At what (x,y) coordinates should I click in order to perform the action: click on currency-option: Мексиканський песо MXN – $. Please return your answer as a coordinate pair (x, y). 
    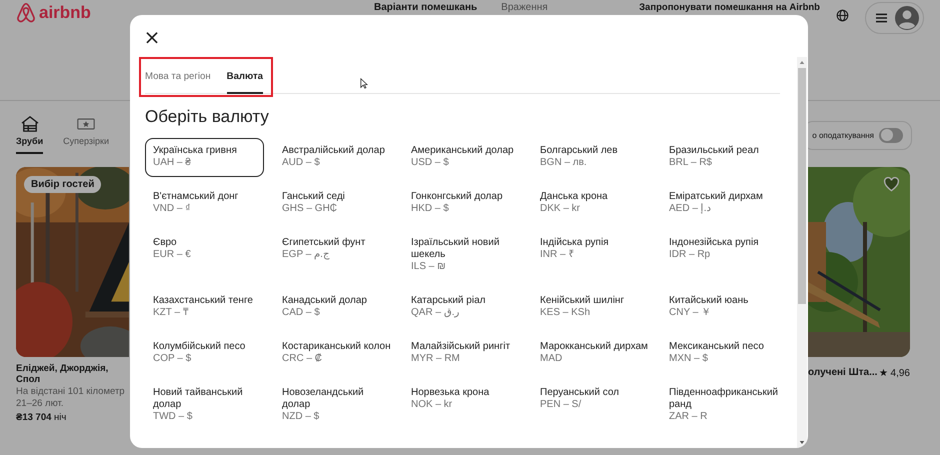
    Looking at the image, I should click on (724, 353).